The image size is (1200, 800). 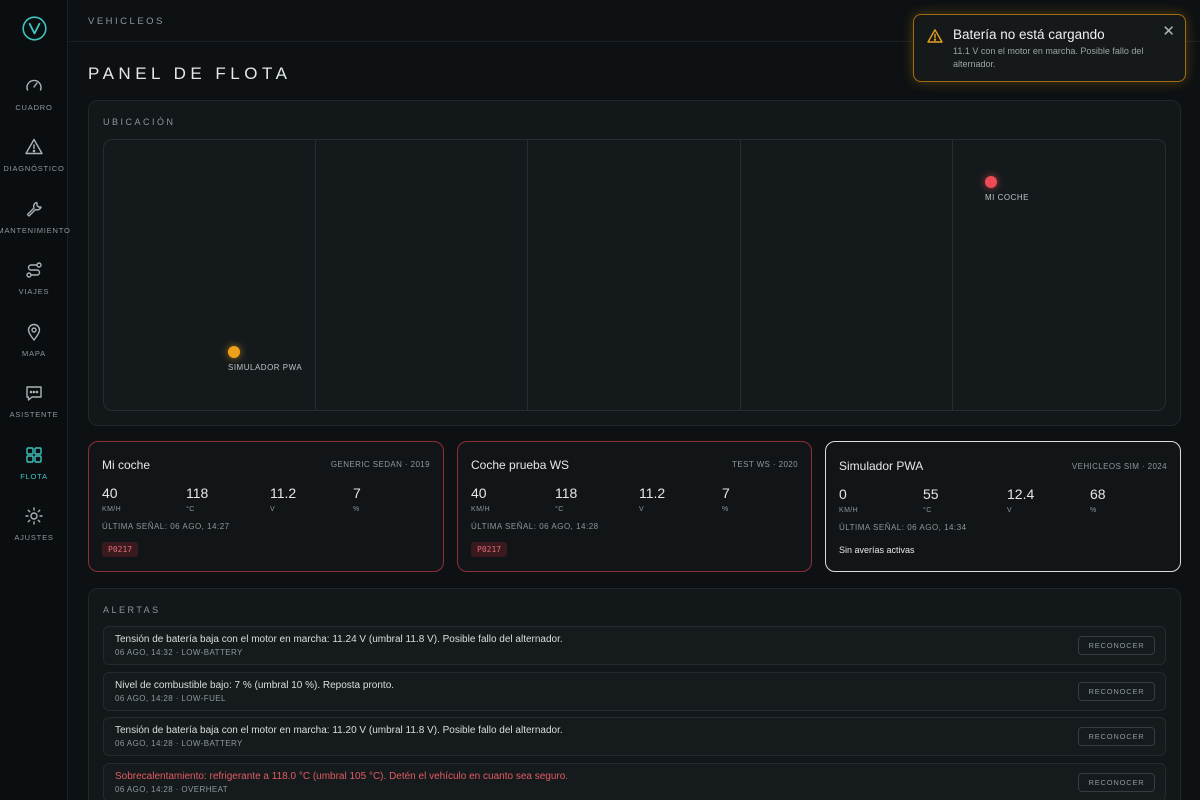 What do you see at coordinates (34, 537) in the screenshot?
I see `sidebar-item-label: AJUSTES` at bounding box center [34, 537].